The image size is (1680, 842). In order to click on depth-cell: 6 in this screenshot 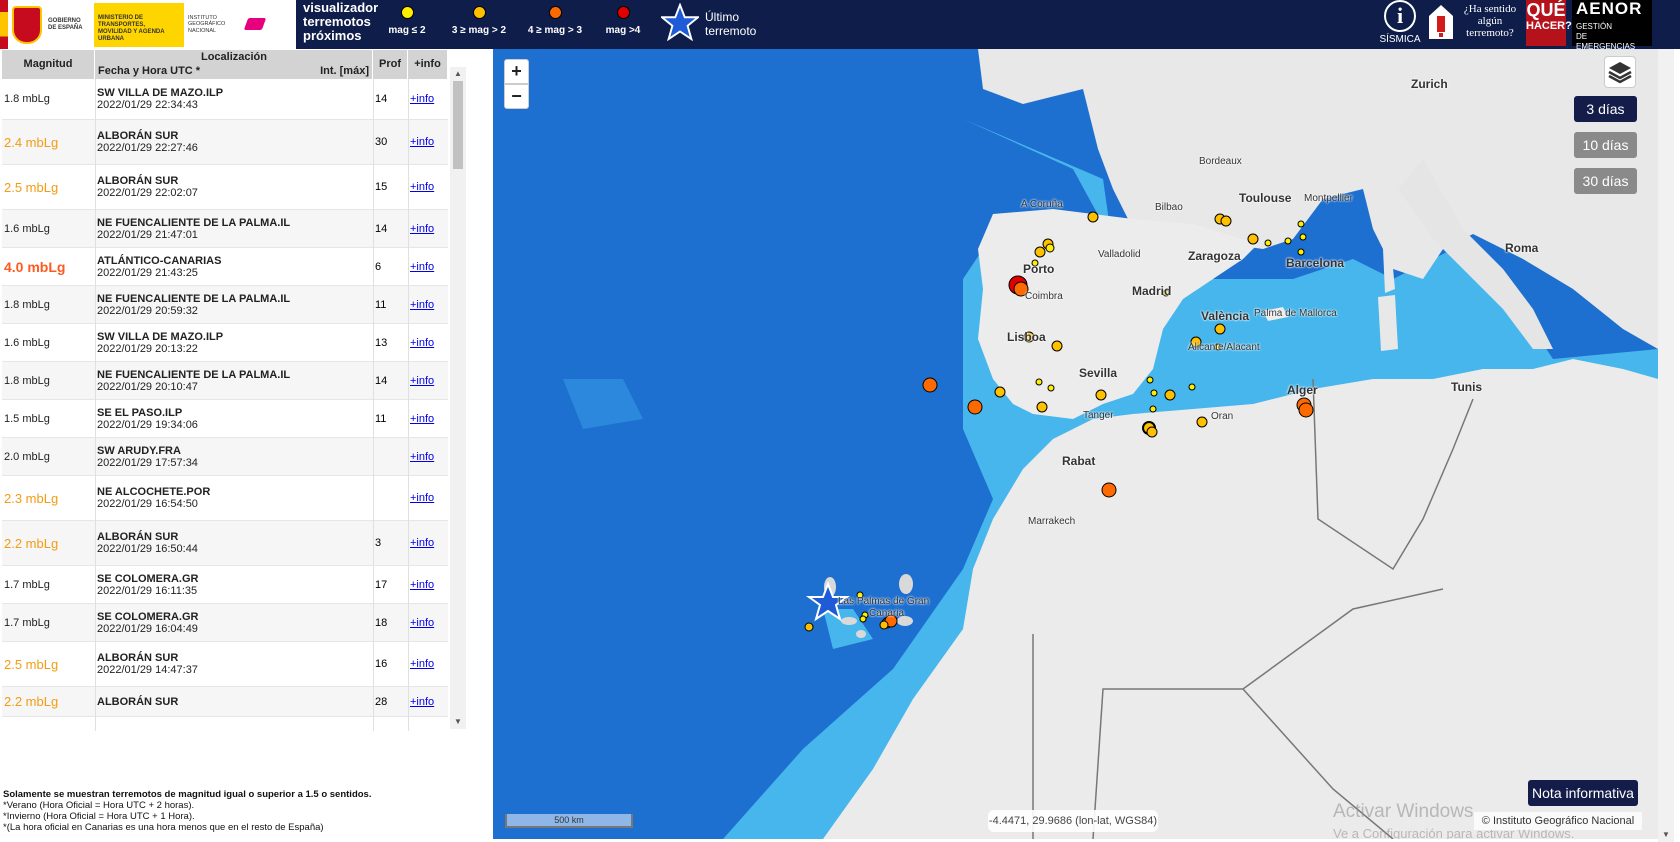, I will do `click(378, 266)`.